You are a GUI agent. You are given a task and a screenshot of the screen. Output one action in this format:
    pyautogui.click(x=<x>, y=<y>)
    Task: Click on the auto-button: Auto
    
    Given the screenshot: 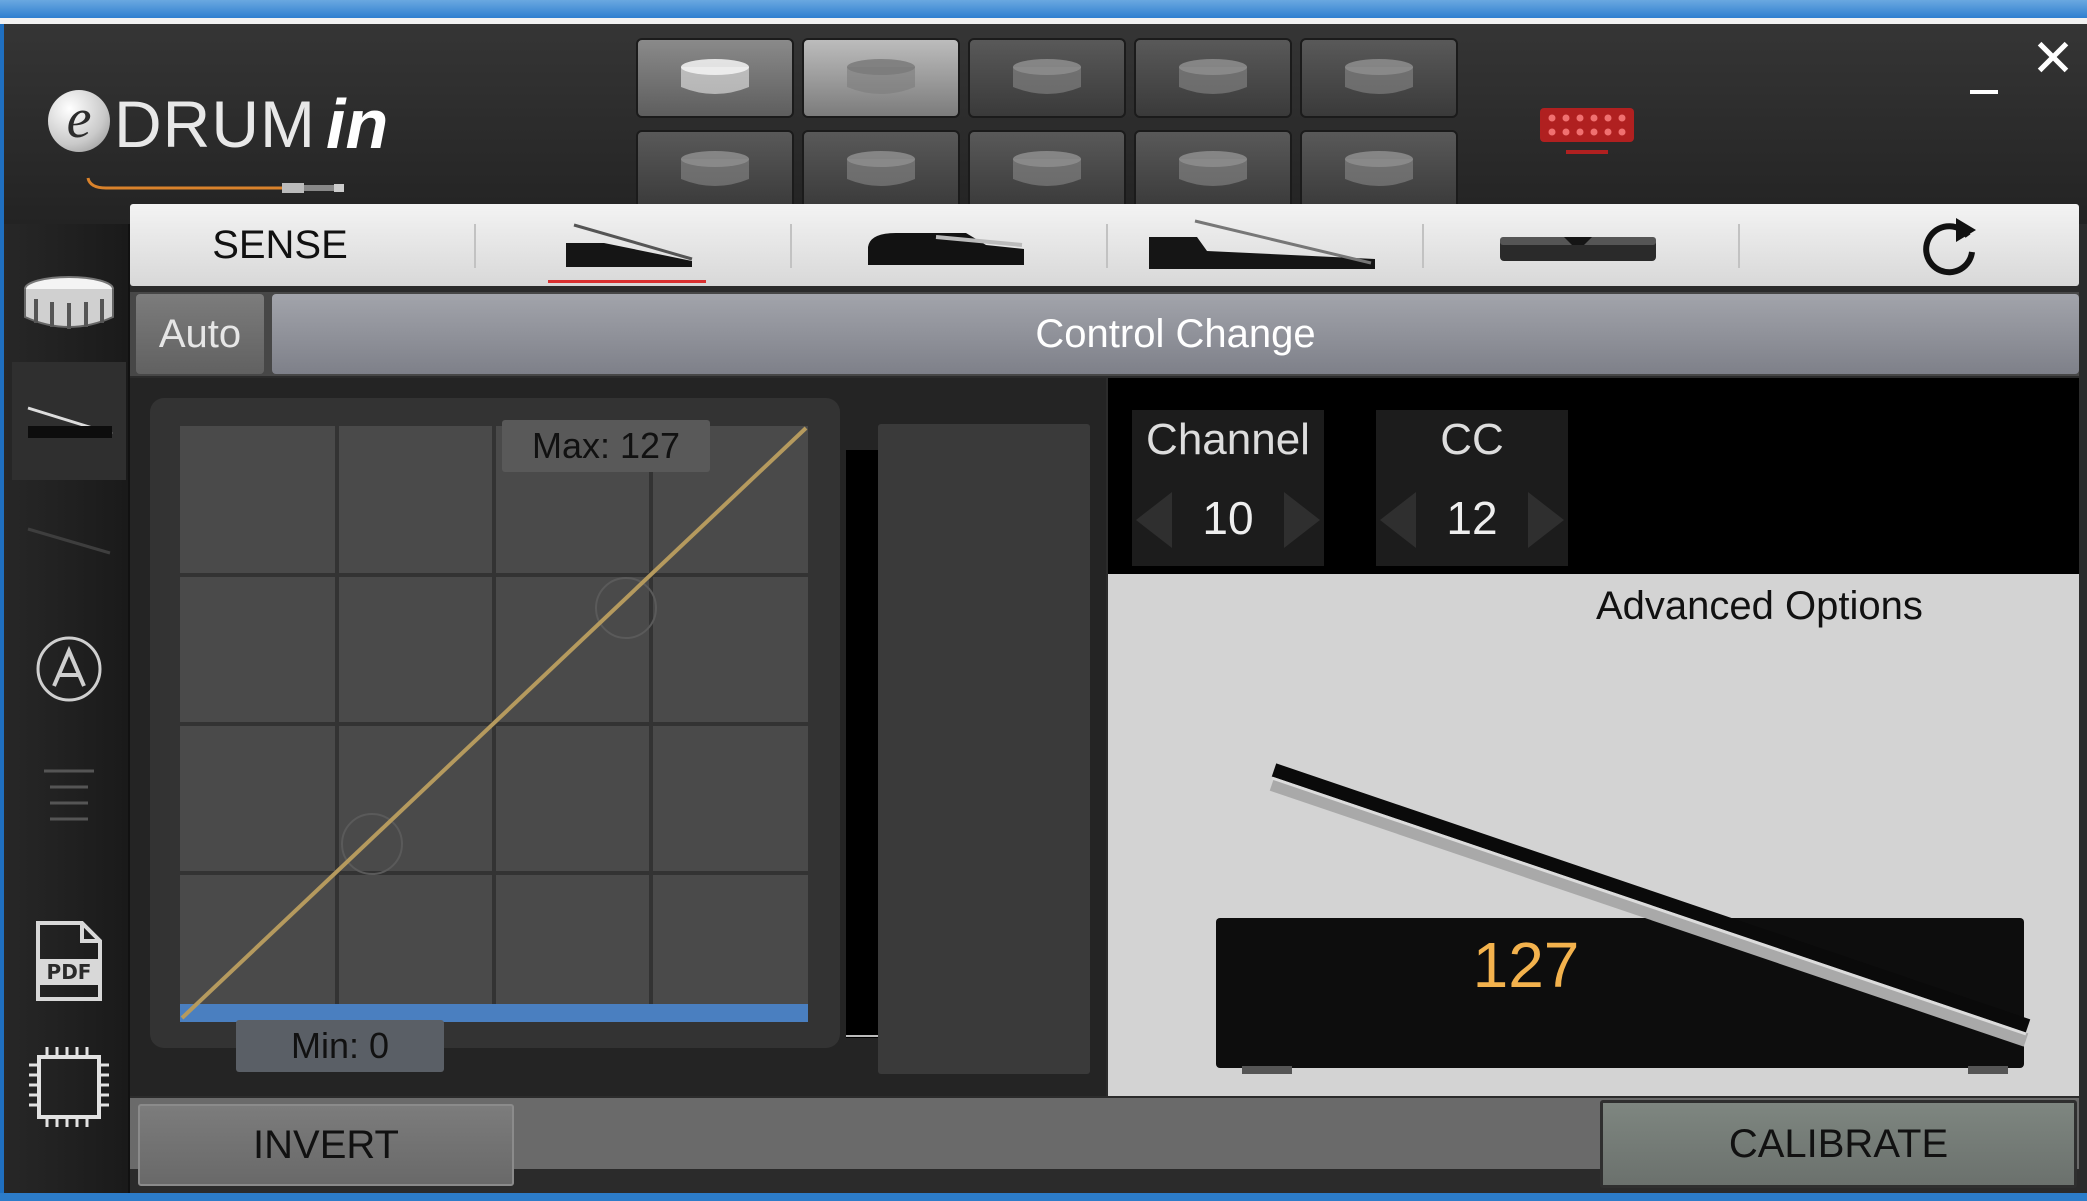 What is the action you would take?
    pyautogui.click(x=200, y=334)
    